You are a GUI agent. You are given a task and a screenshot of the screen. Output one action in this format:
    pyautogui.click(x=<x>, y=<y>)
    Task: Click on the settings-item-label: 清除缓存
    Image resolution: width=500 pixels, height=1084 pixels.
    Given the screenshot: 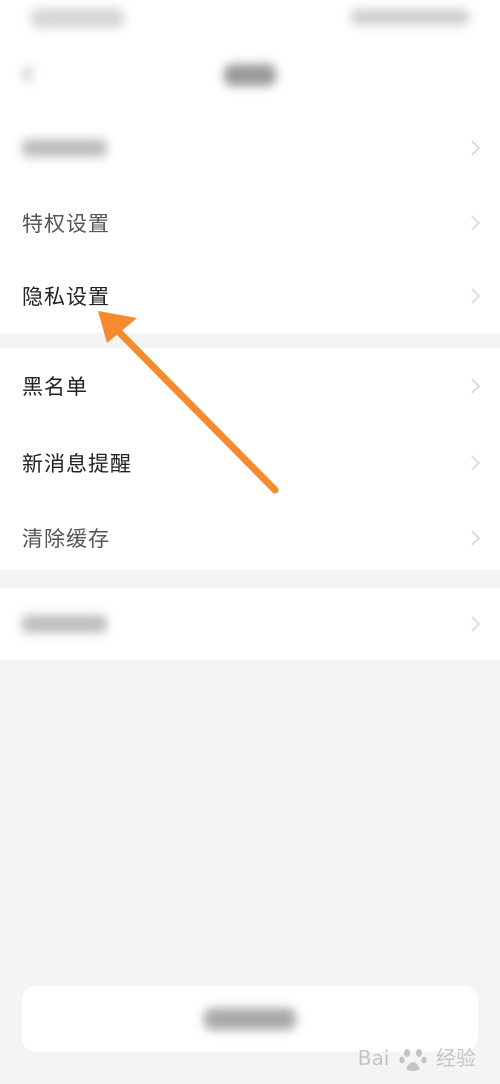 What is the action you would take?
    pyautogui.click(x=66, y=538)
    